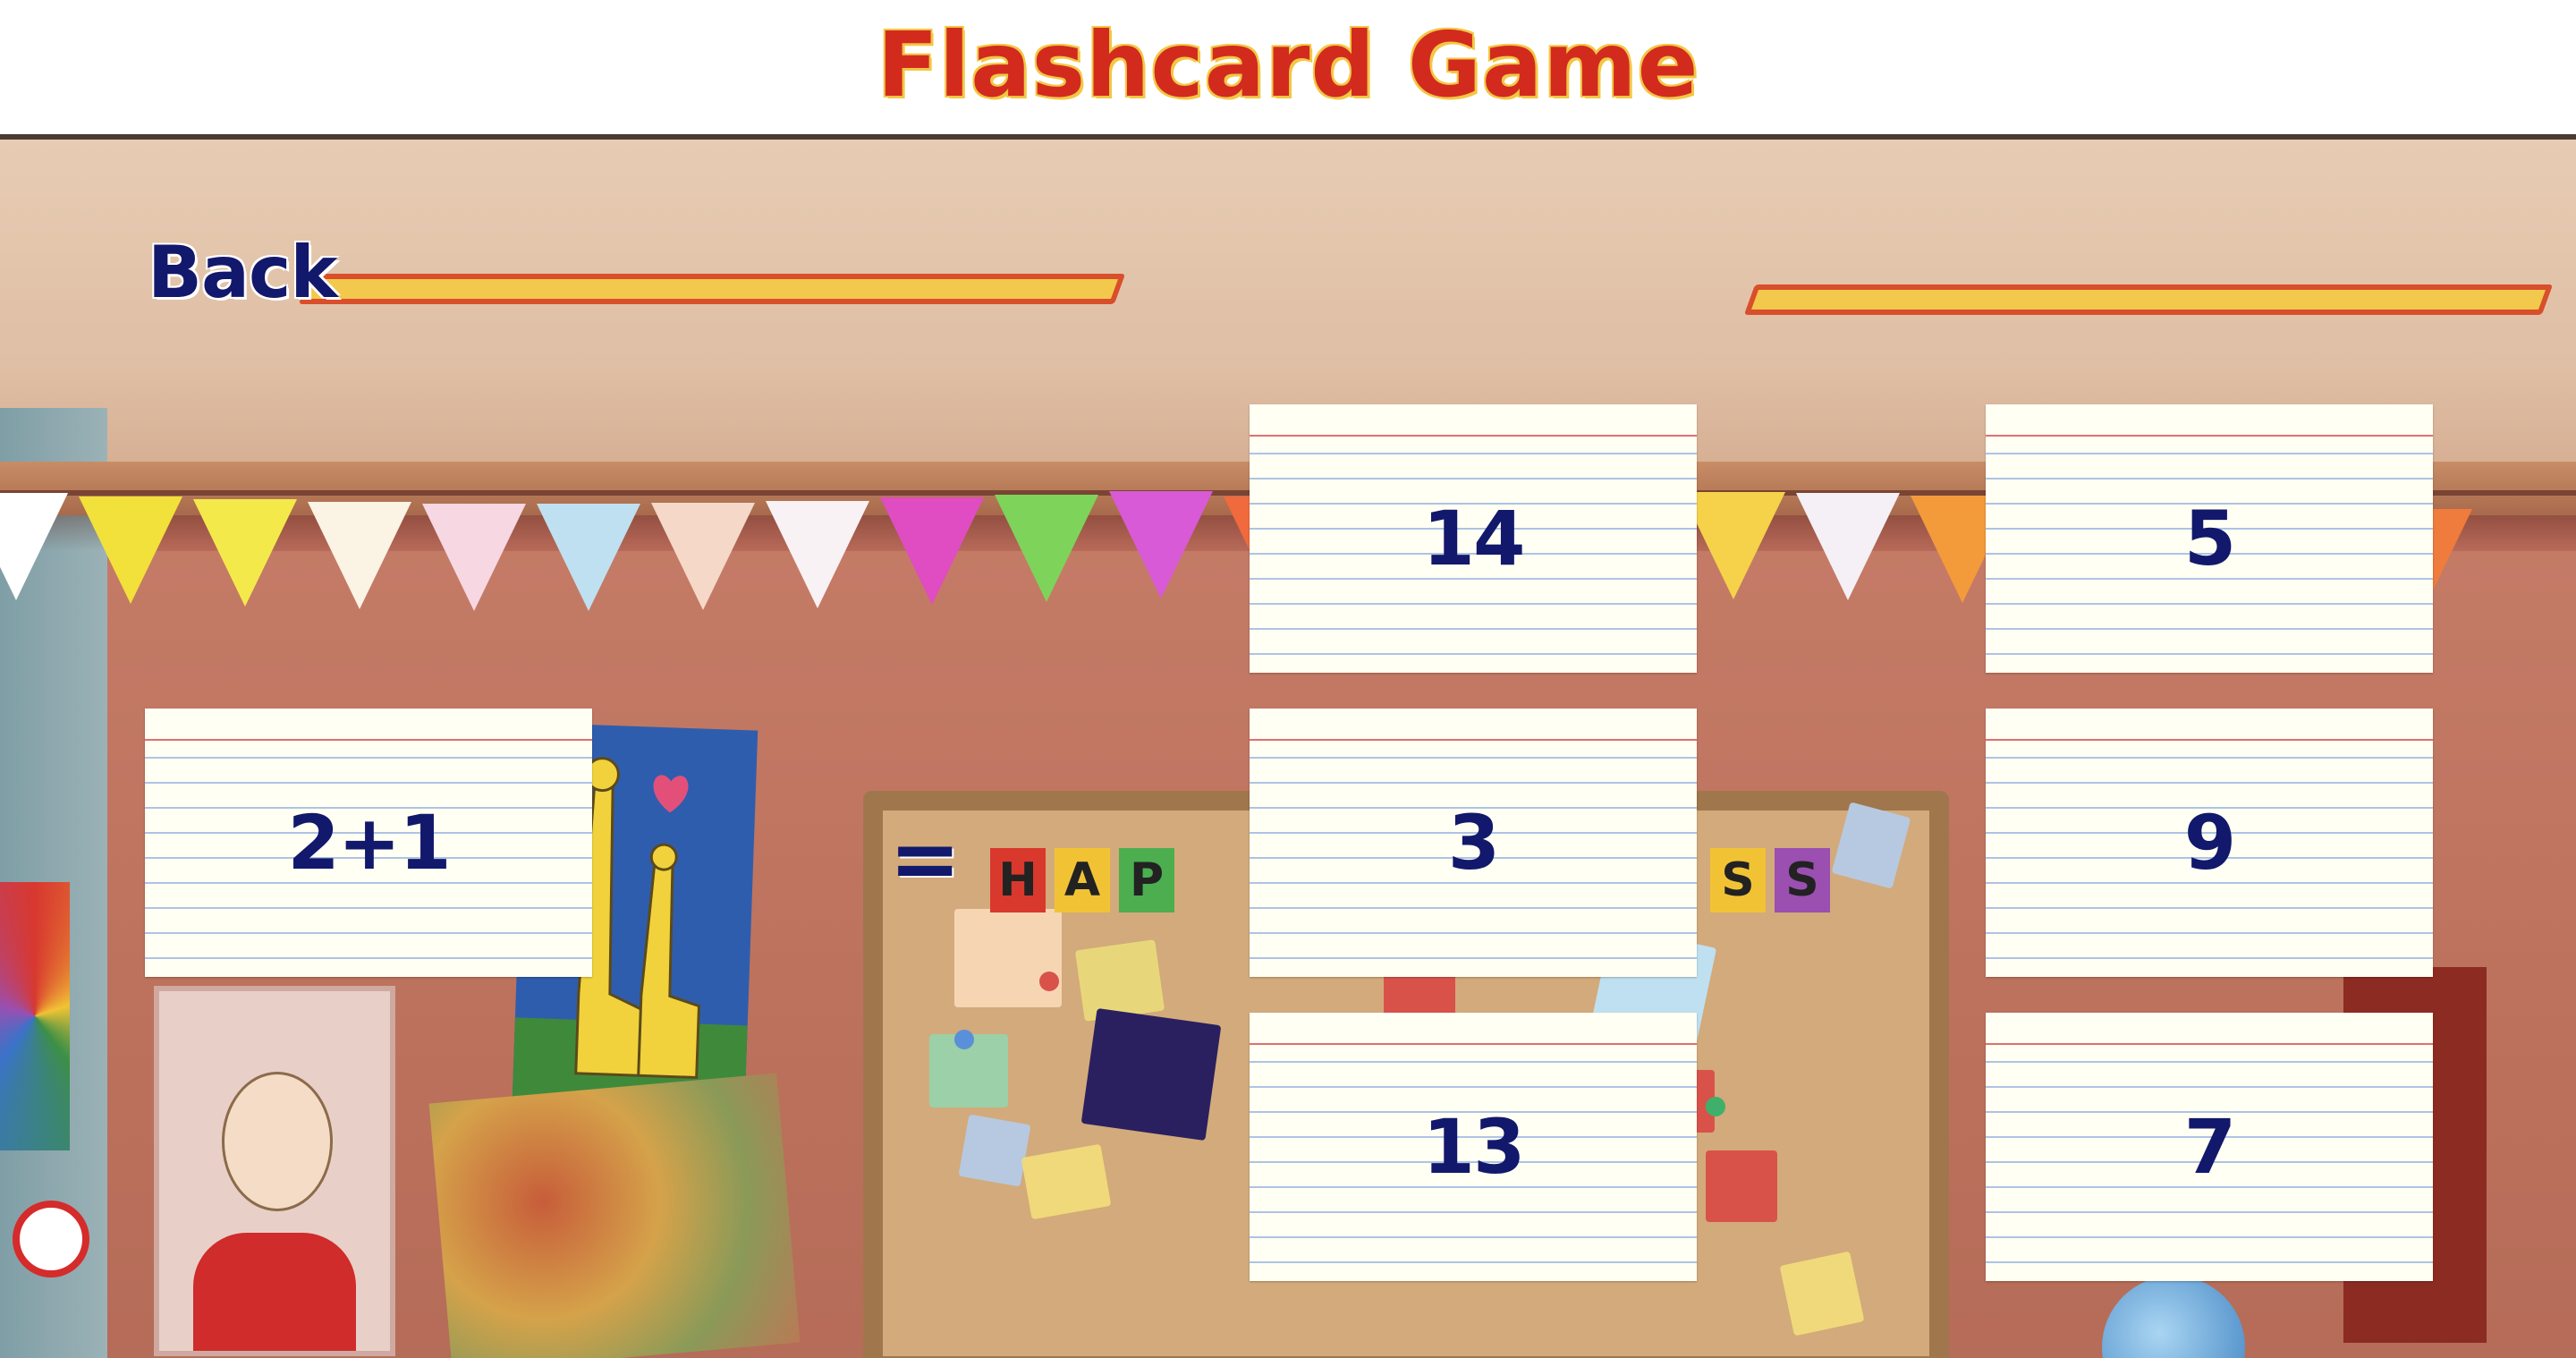 The width and height of the screenshot is (2576, 1358). Describe the element at coordinates (35, 1016) in the screenshot. I see `mosaic-poster` at that location.